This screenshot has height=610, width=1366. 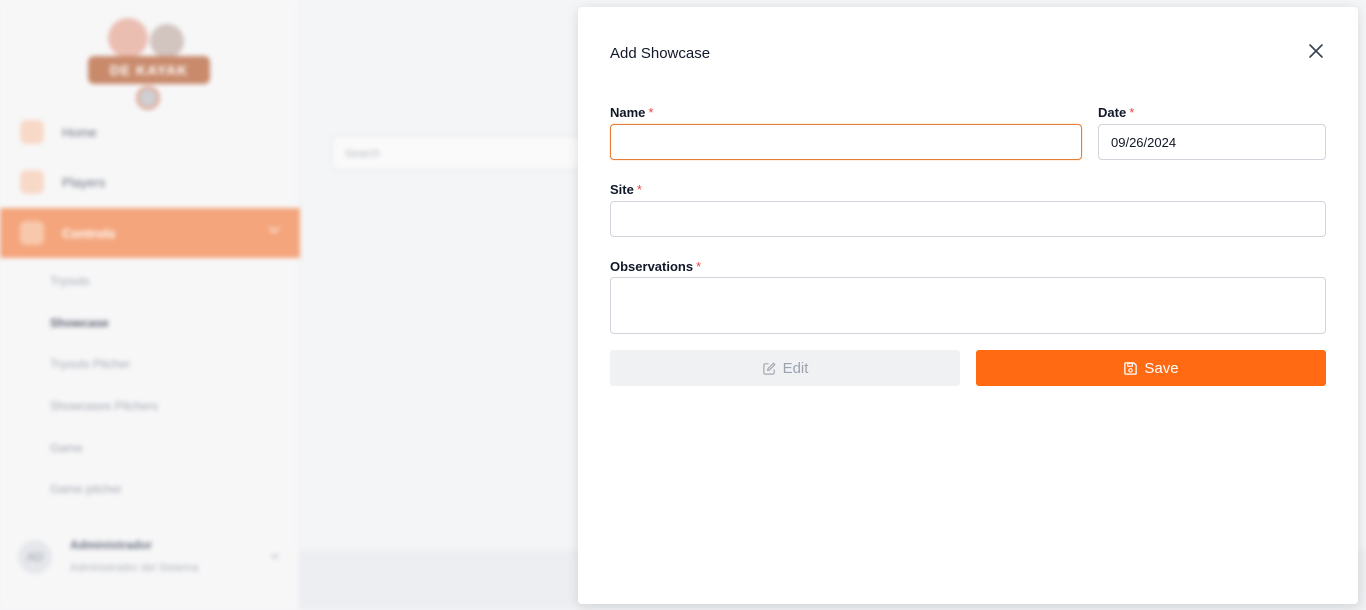 What do you see at coordinates (660, 53) in the screenshot?
I see `modal-title: Add Showcase` at bounding box center [660, 53].